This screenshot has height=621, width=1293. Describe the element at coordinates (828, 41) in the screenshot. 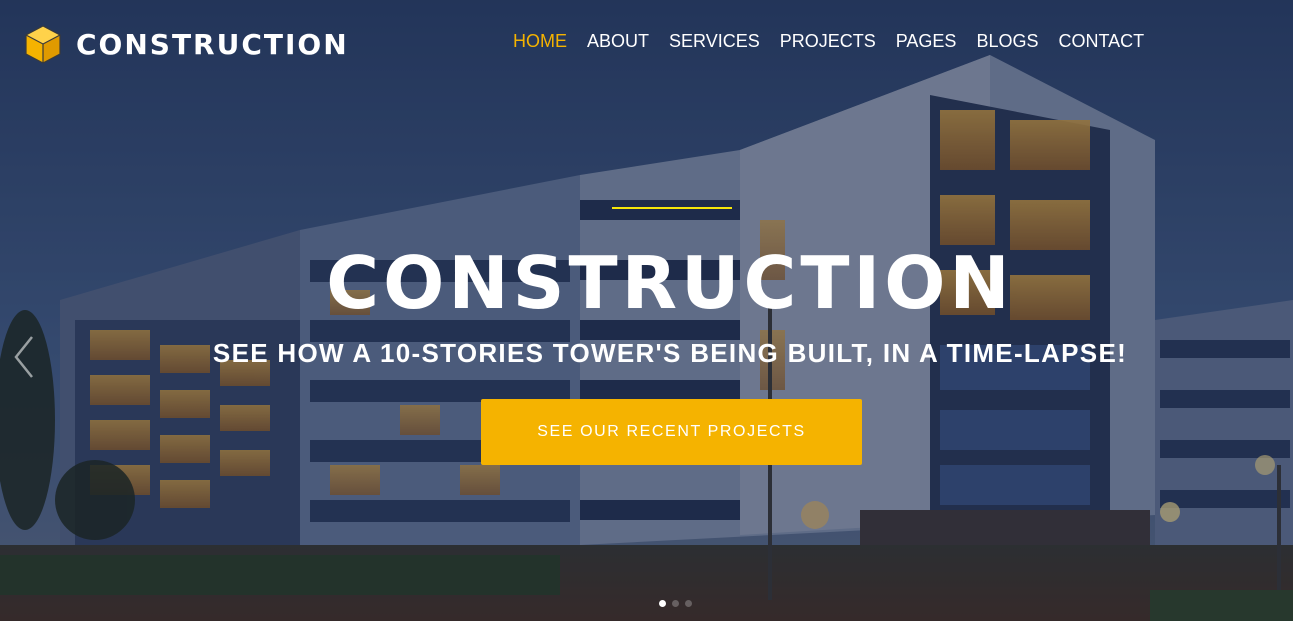

I see `nav-item-projects: PROJECTS` at that location.